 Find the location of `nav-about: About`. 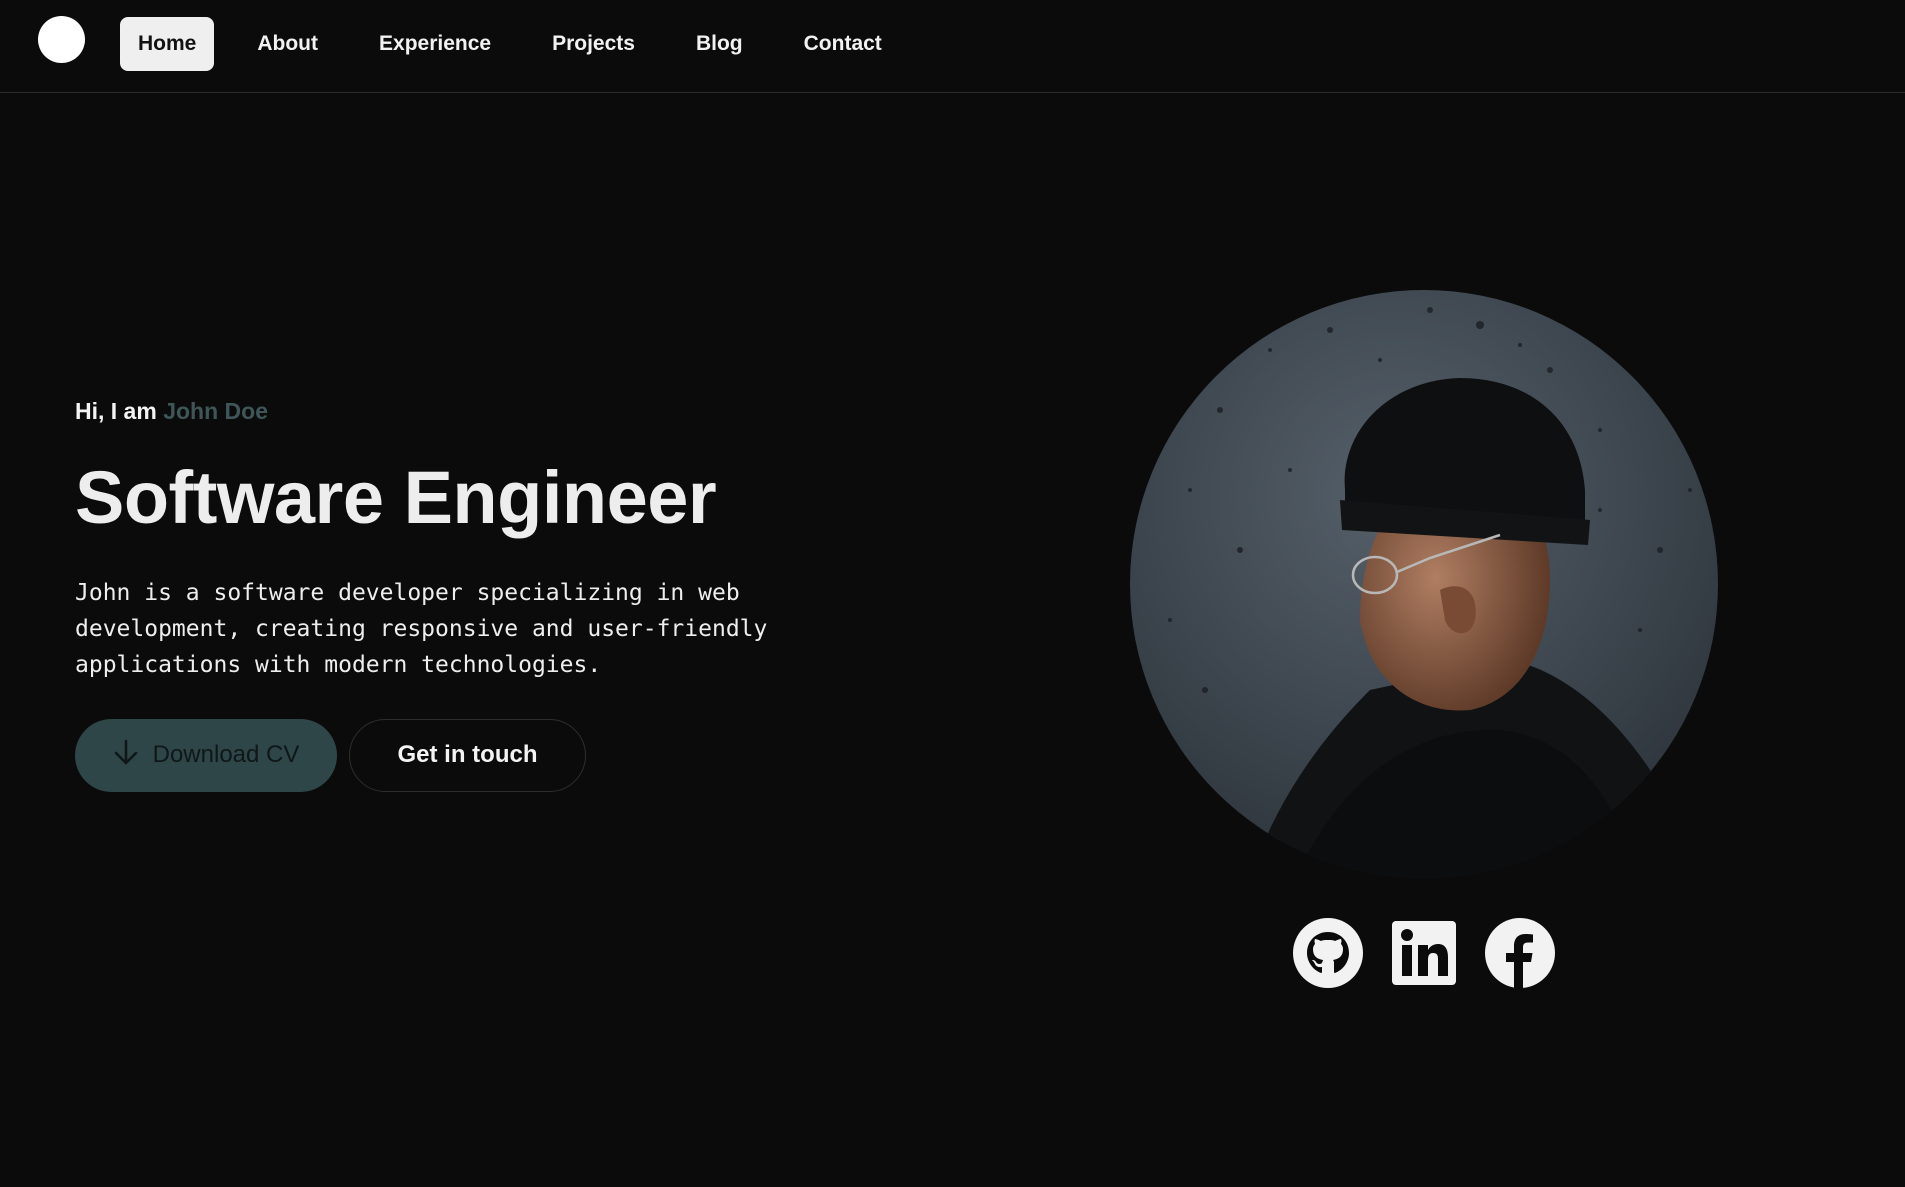

nav-about: About is located at coordinates (287, 44).